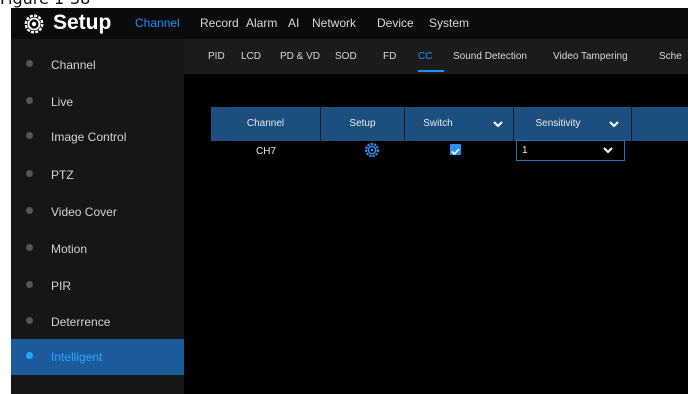  What do you see at coordinates (45, 4) in the screenshot?
I see `caption-text: Figure 1-38` at bounding box center [45, 4].